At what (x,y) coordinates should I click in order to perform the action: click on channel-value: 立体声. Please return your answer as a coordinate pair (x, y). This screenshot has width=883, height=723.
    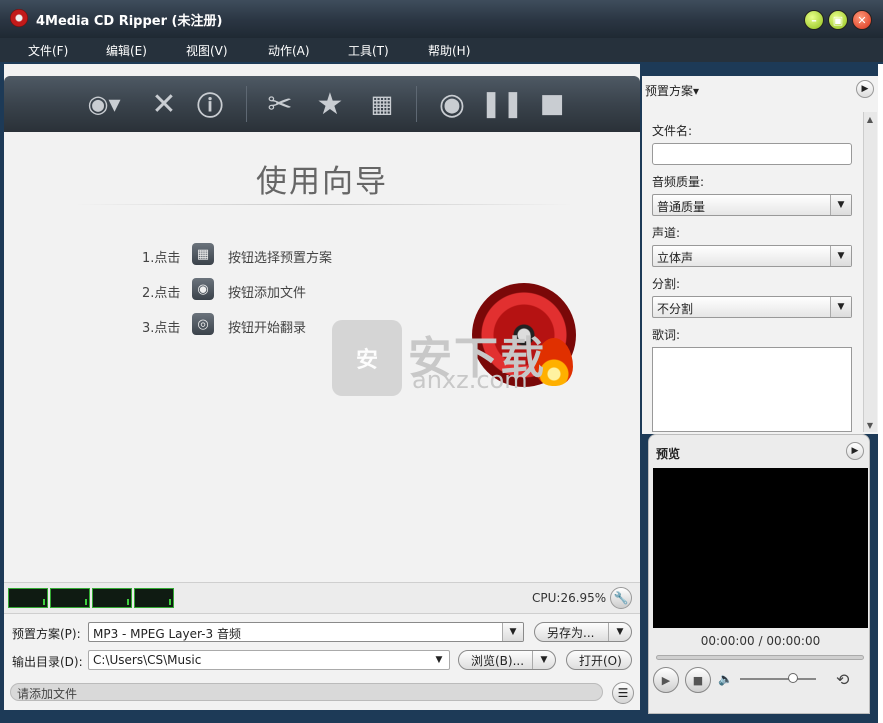
    Looking at the image, I should click on (675, 258).